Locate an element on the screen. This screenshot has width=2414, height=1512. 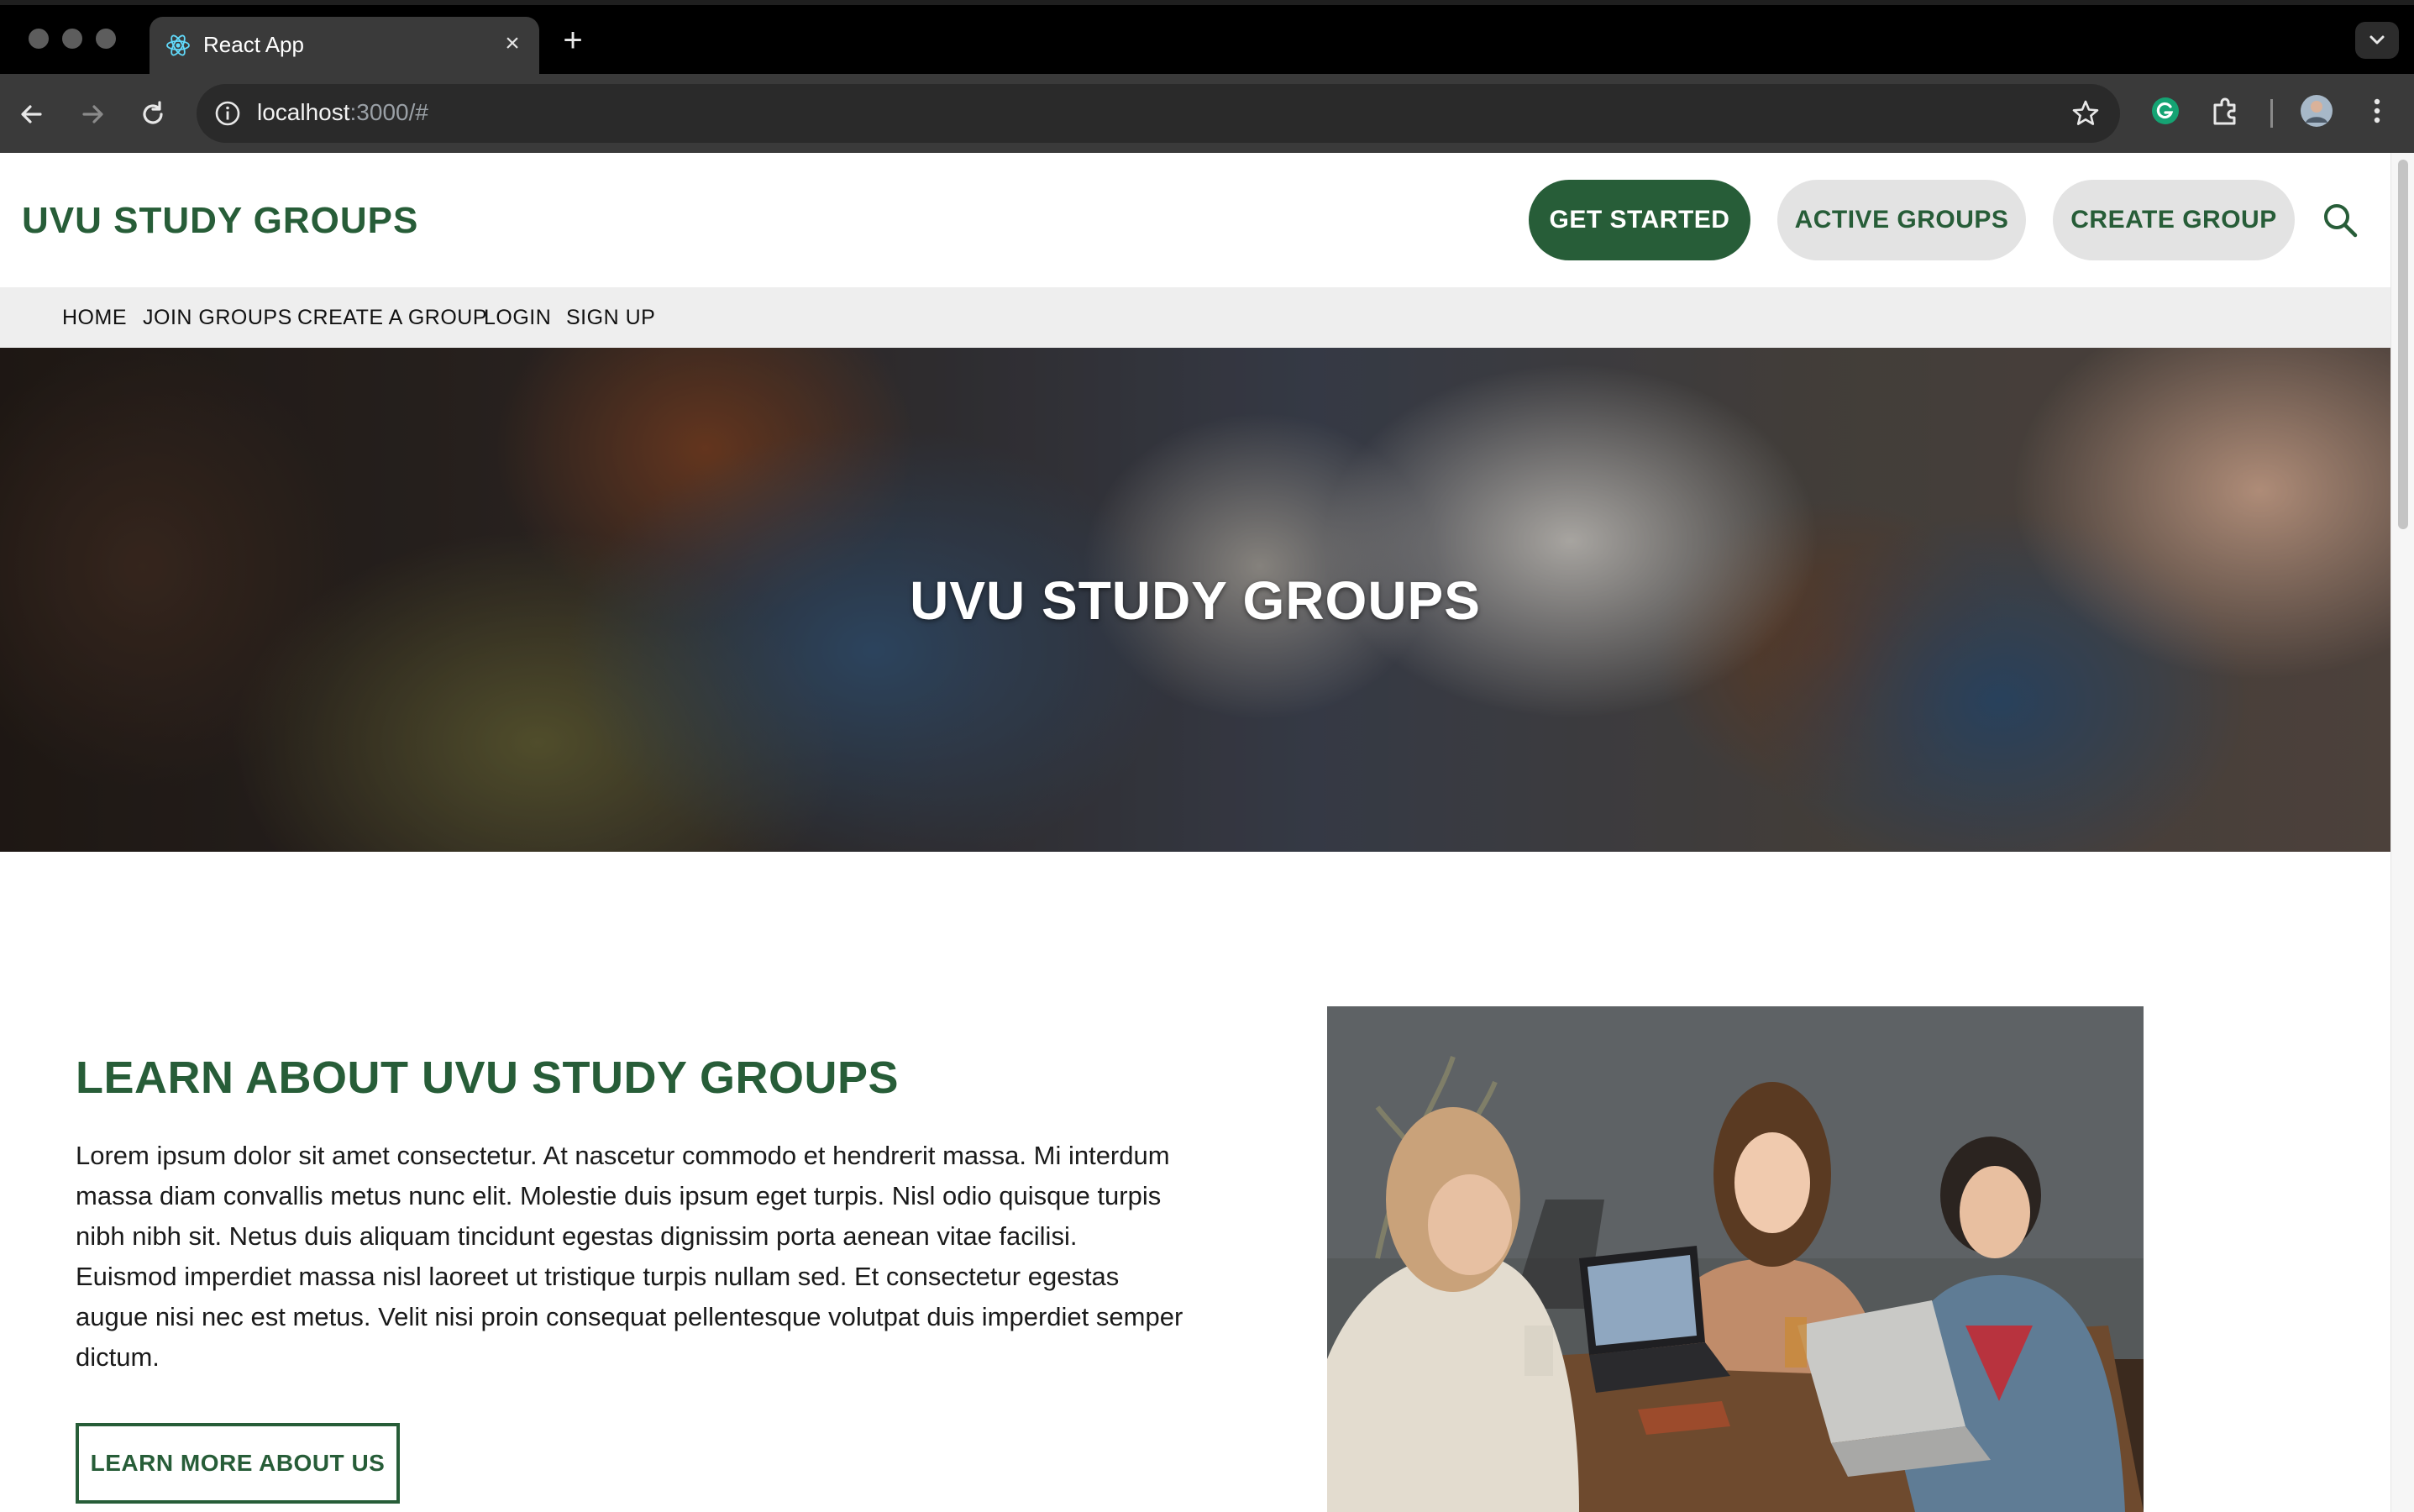
browser-tab: React App × is located at coordinates (344, 45).